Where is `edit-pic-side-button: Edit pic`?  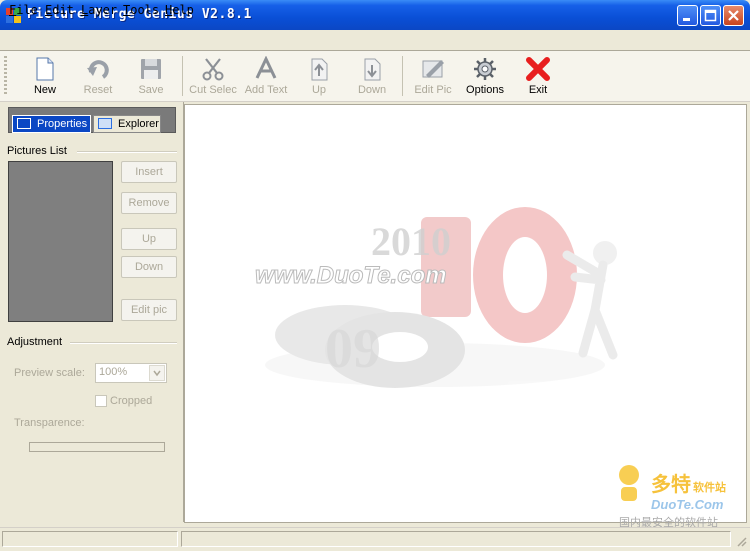 edit-pic-side-button: Edit pic is located at coordinates (149, 310).